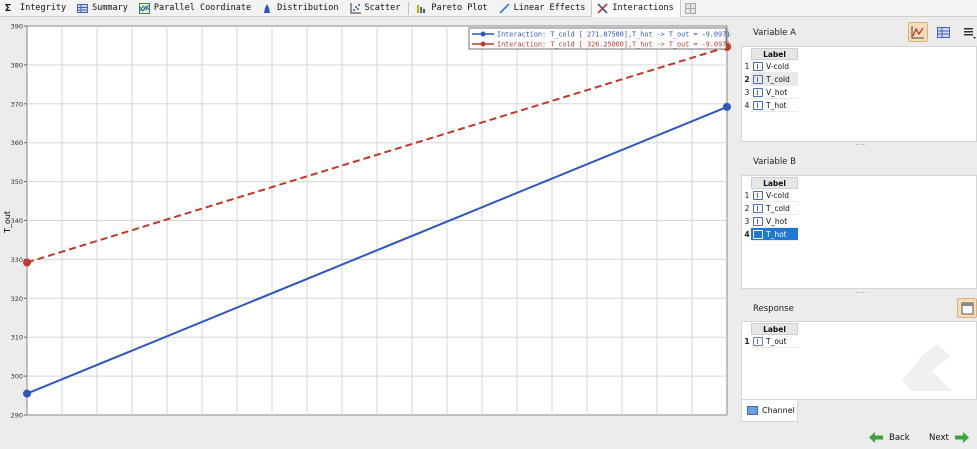 This screenshot has width=977, height=449. What do you see at coordinates (927, 367) in the screenshot?
I see `watermark-icon` at bounding box center [927, 367].